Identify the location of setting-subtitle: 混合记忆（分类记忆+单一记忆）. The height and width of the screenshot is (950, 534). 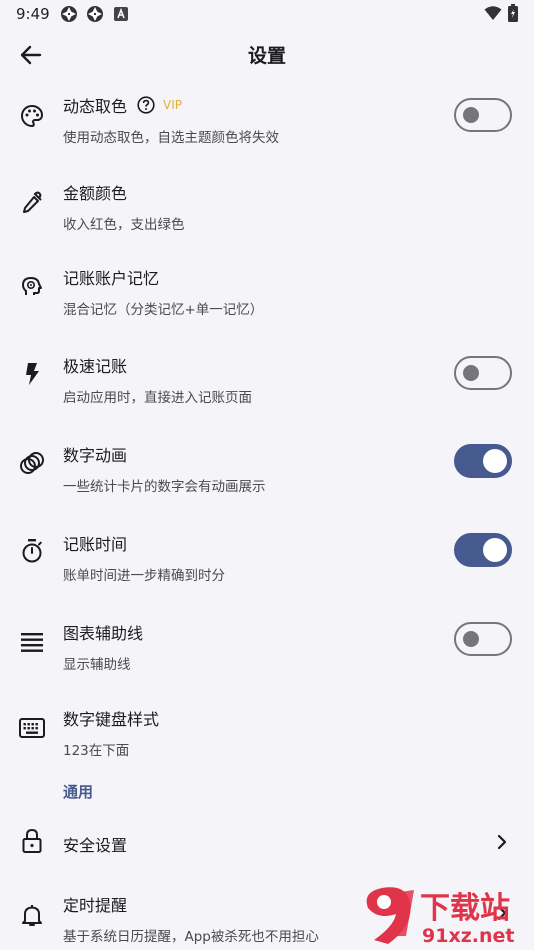
(163, 310).